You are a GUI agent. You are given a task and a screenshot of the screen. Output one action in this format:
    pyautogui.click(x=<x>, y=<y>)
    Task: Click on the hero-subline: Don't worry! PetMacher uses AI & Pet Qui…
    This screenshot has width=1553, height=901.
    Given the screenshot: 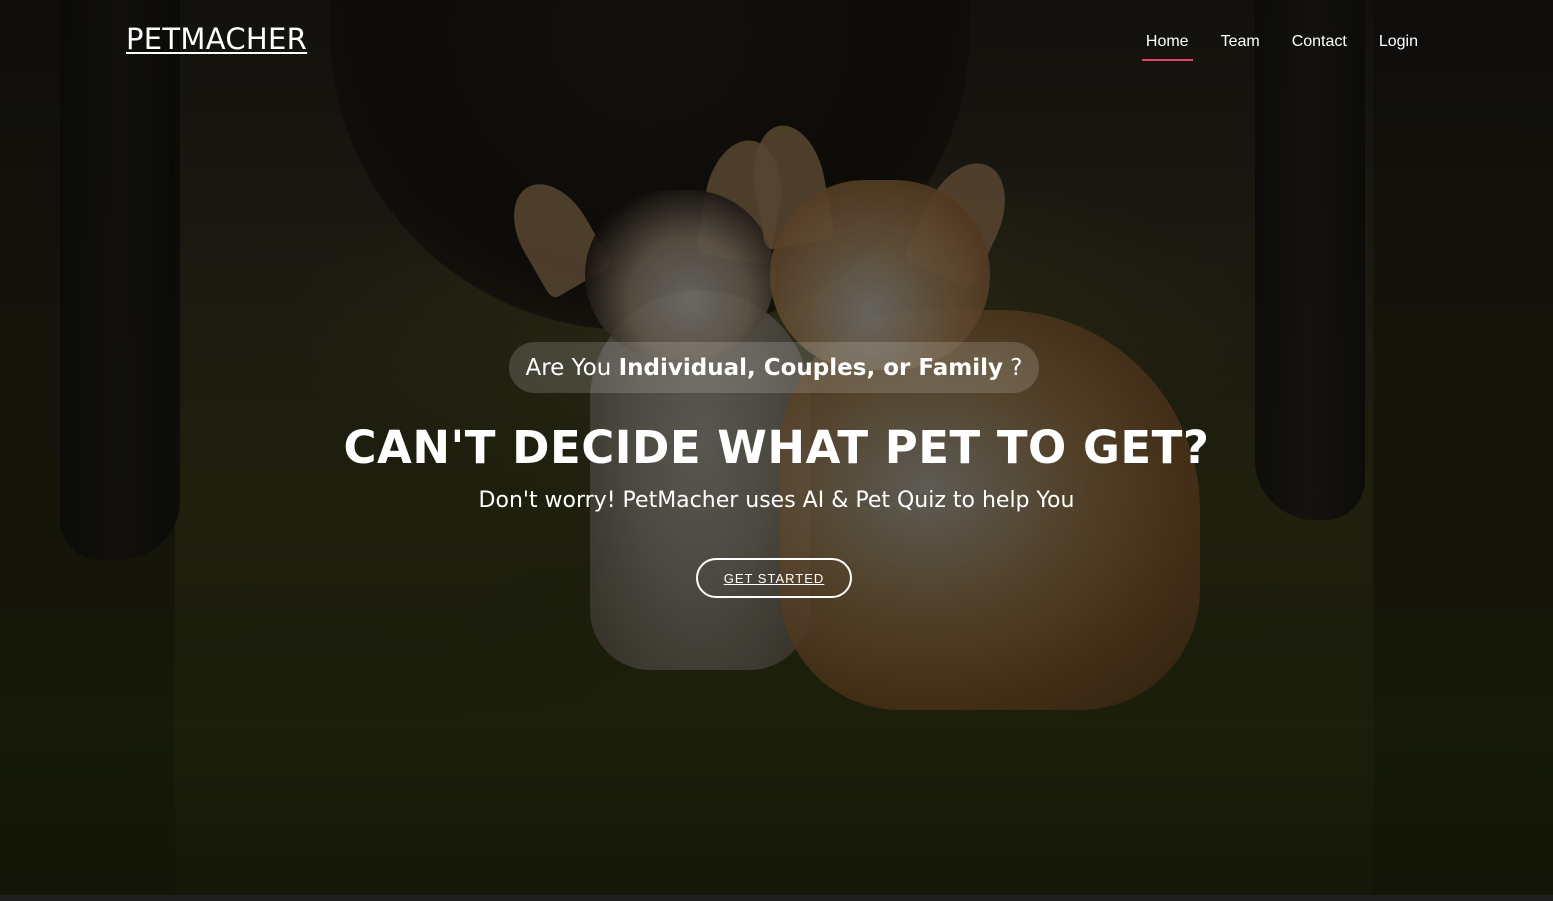 What is the action you would take?
    pyautogui.click(x=776, y=500)
    